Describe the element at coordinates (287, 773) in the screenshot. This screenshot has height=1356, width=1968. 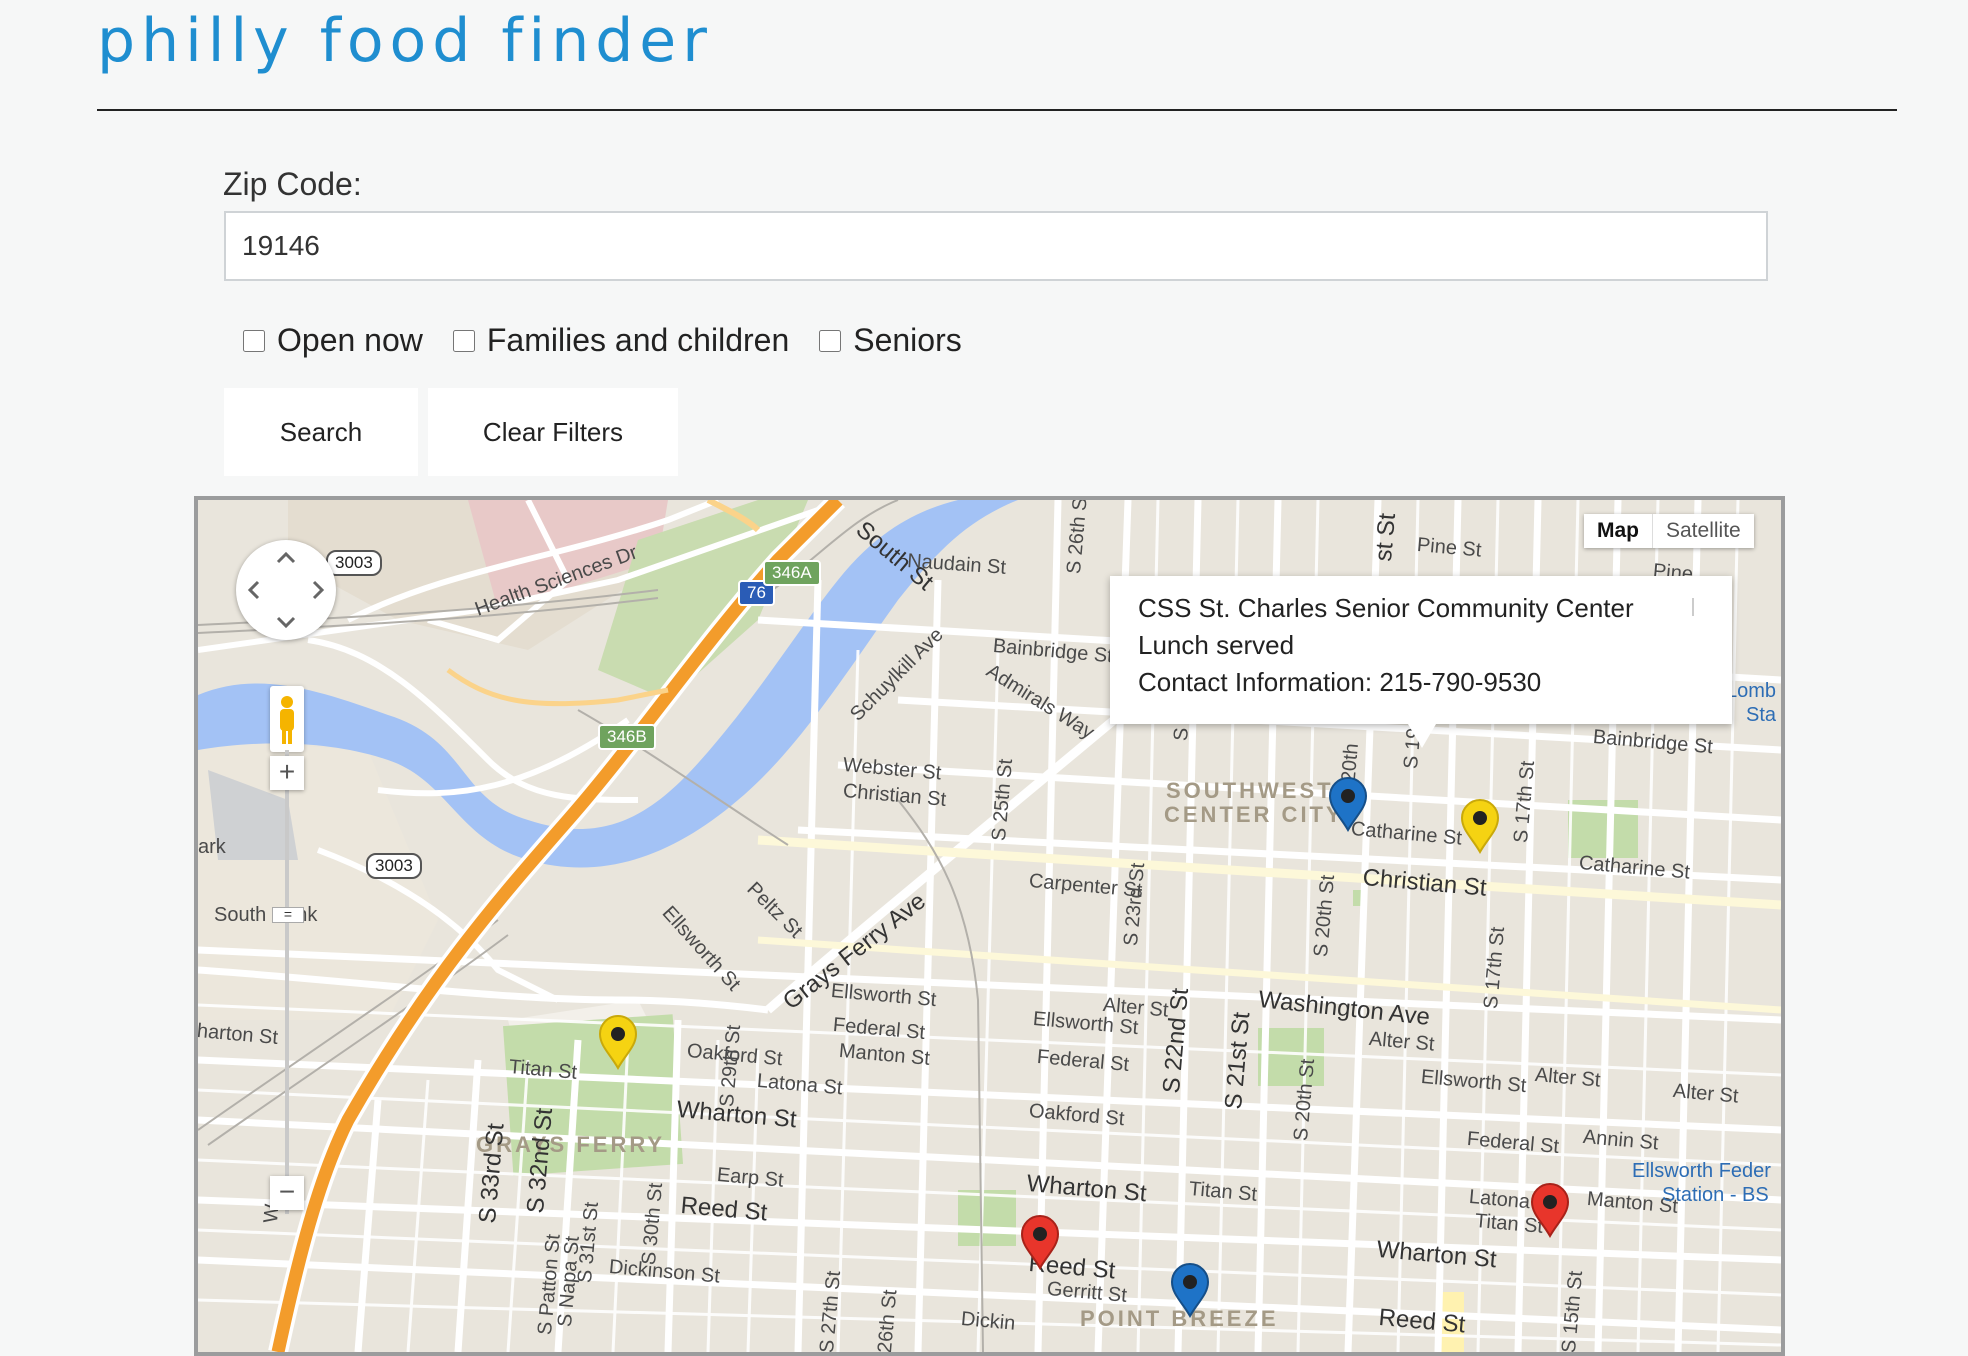
I see `zoom-in-button: +` at that location.